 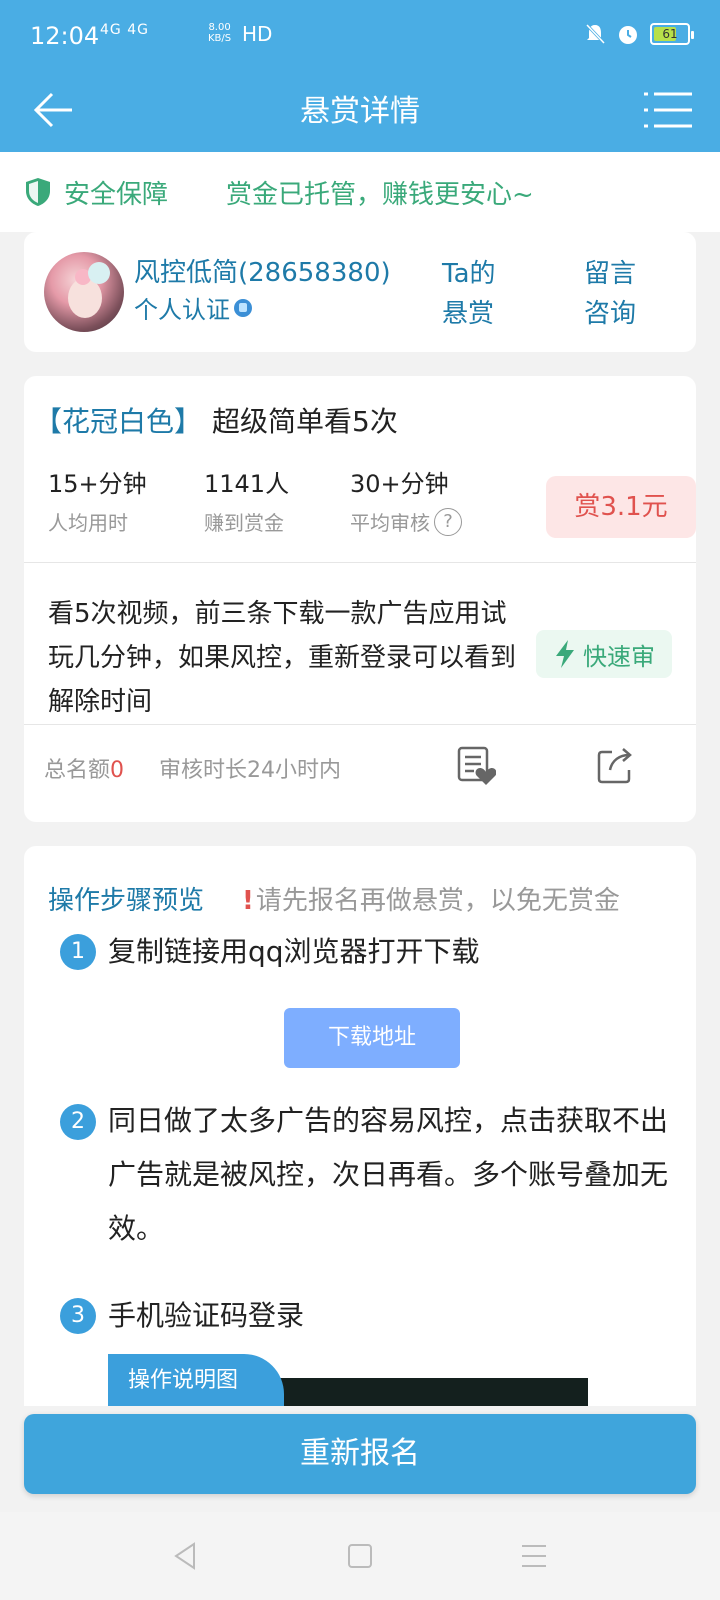 What do you see at coordinates (294, 951) in the screenshot?
I see `step-text: 复制链接用qq浏览器打开下载` at bounding box center [294, 951].